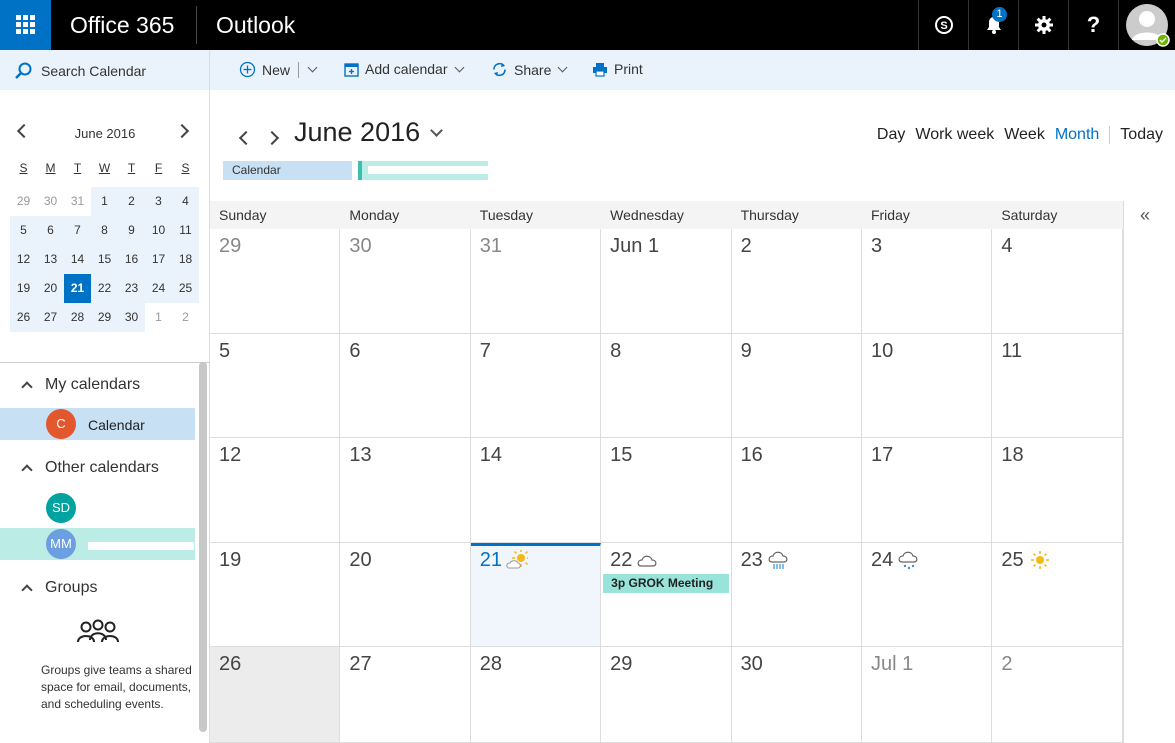  I want to click on day-cell: 10, so click(927, 385).